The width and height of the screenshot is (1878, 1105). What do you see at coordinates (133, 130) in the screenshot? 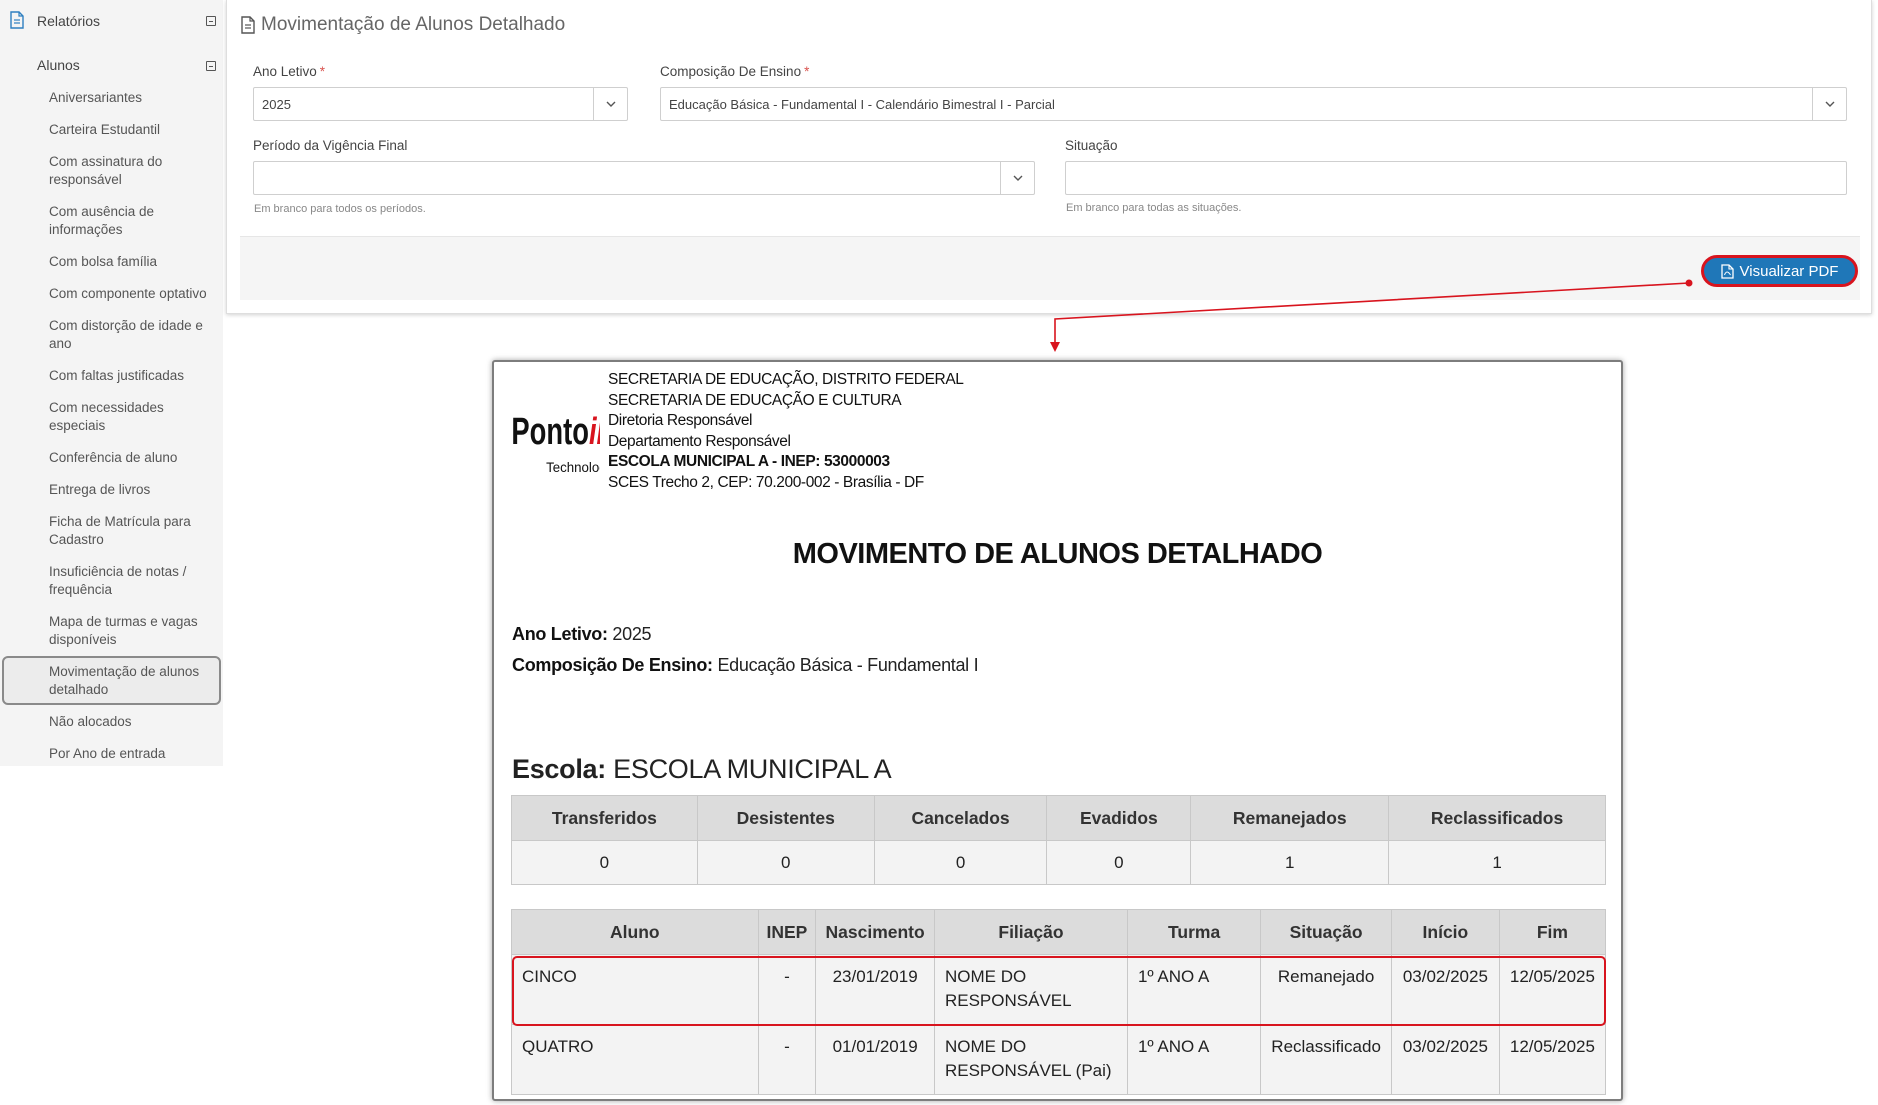
I see `sidebar-item-carteira-estudantil: Carteira Estudantil` at bounding box center [133, 130].